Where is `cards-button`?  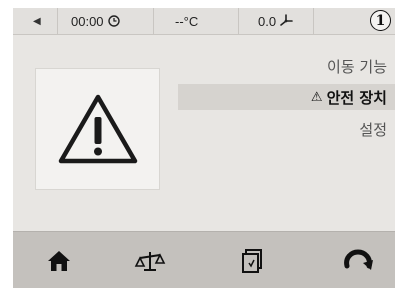 cards-button is located at coordinates (253, 260).